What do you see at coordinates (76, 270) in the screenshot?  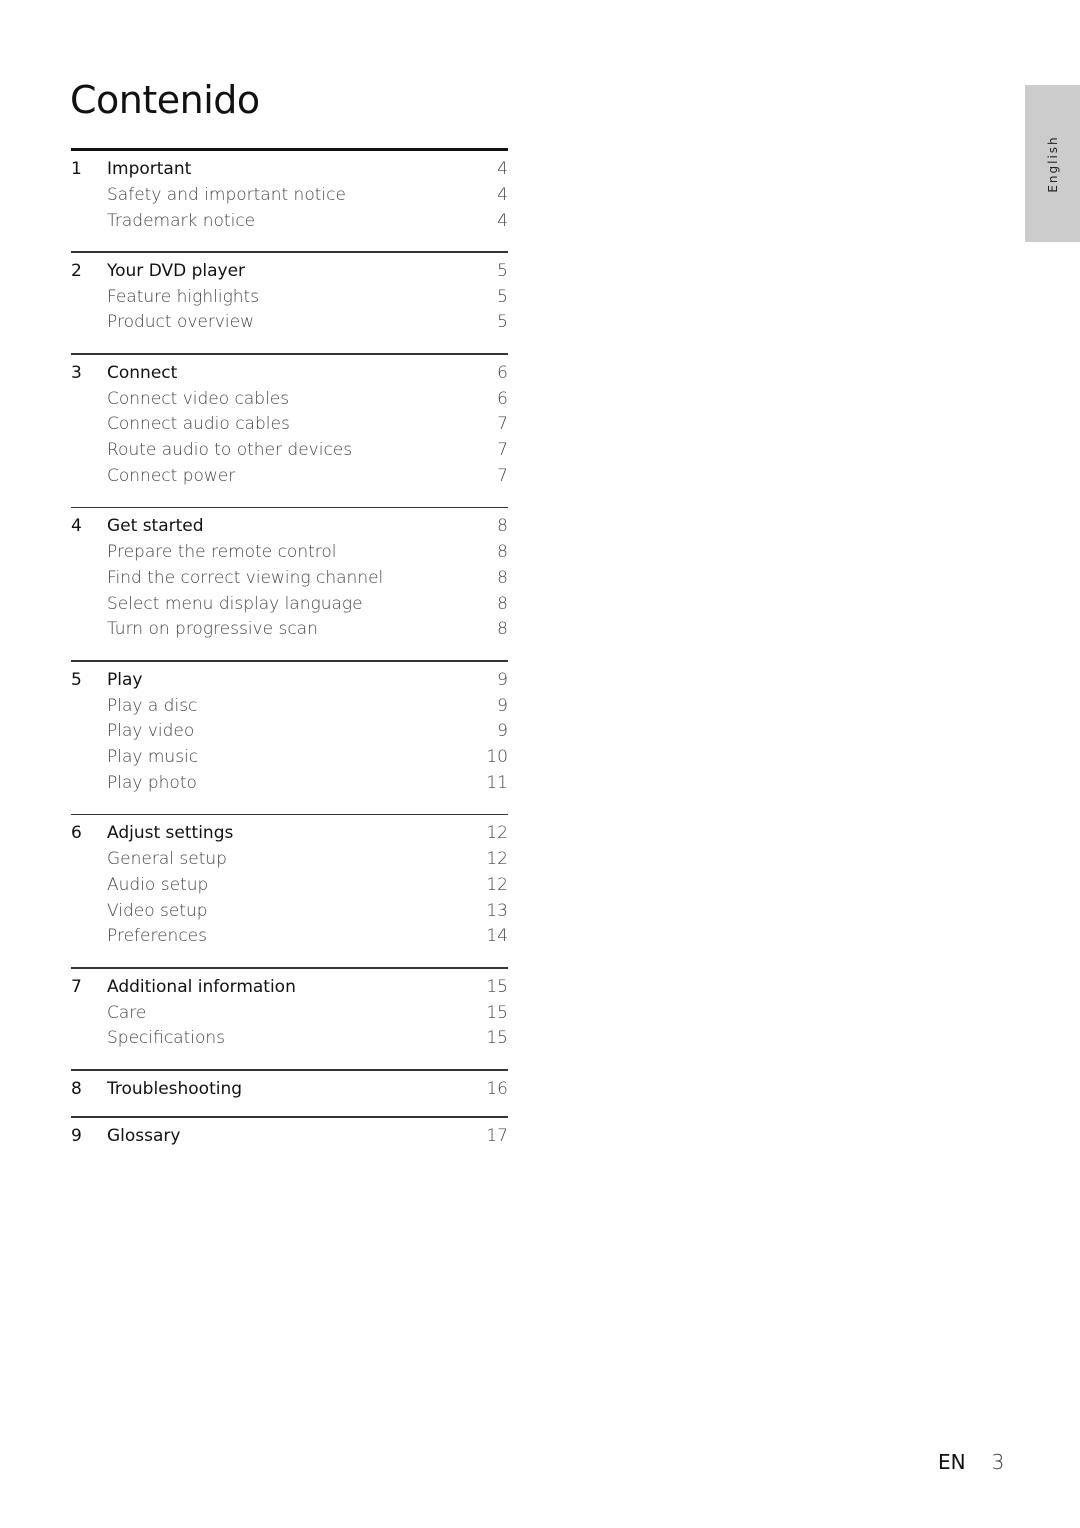 I see `chapter-number: 2` at bounding box center [76, 270].